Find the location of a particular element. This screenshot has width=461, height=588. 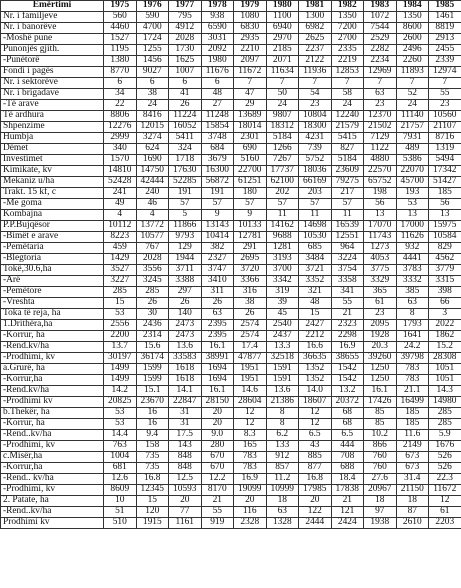

column-header-year: 1977 is located at coordinates (185, 6).